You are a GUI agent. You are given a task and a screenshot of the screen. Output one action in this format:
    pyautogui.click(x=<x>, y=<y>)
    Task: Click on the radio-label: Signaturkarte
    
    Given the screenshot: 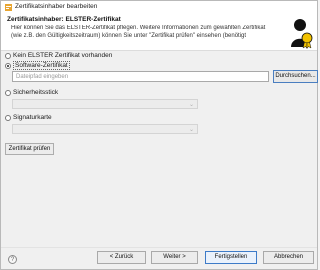 What is the action you would take?
    pyautogui.click(x=32, y=117)
    